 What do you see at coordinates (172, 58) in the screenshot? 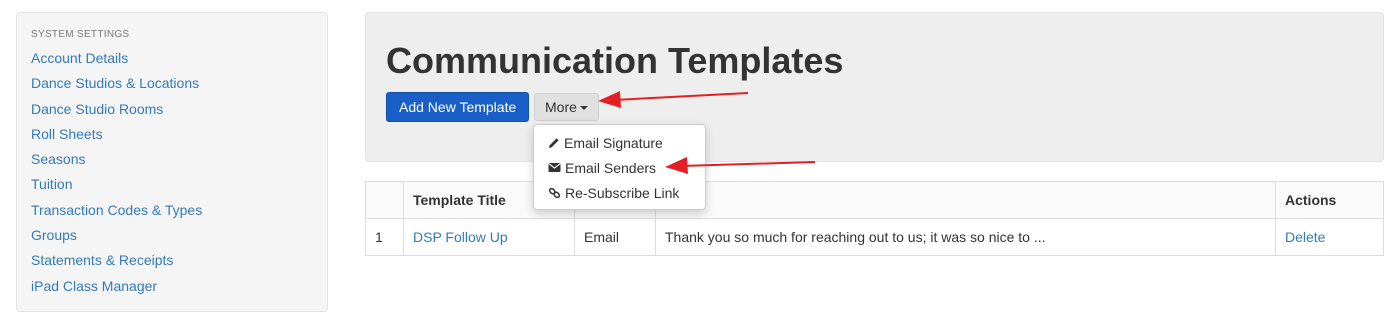
I see `sidebar-item-account-details: Account Details` at bounding box center [172, 58].